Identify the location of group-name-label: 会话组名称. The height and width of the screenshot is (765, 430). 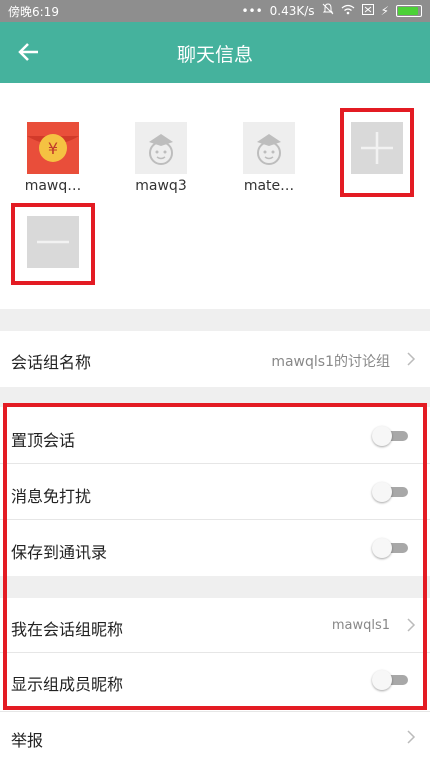
(51, 362).